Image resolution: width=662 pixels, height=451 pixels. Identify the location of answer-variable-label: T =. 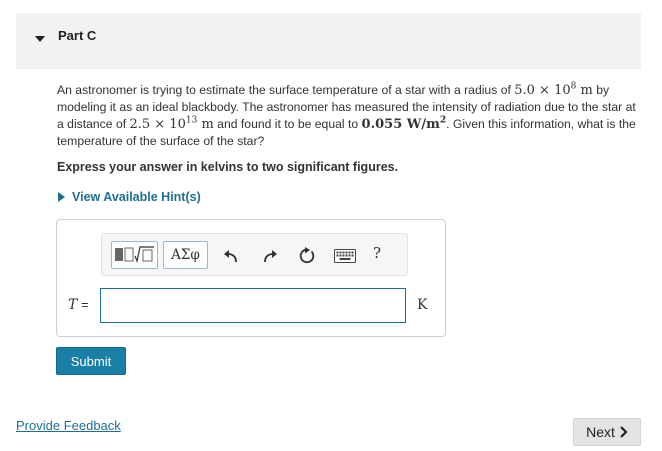
(78, 305).